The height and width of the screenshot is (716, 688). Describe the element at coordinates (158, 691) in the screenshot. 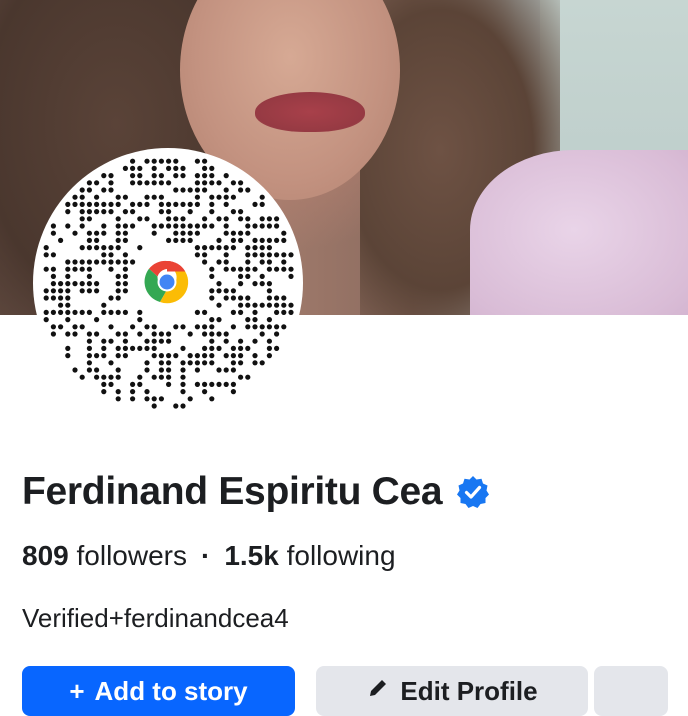

I see `add-to-story-button: + Add to story` at that location.